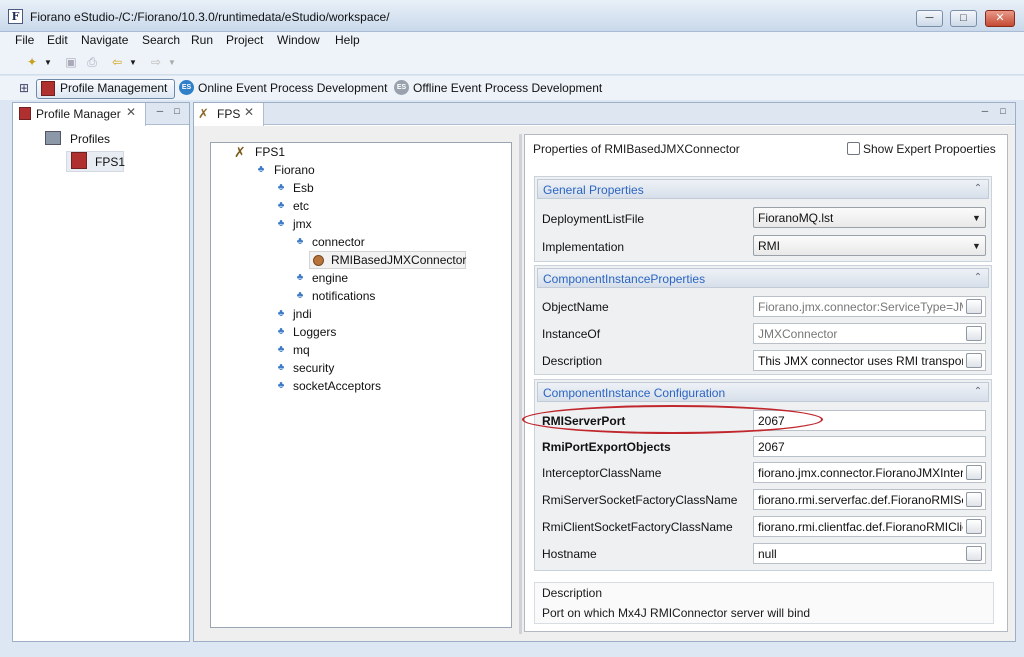 Image resolution: width=1024 pixels, height=657 pixels. I want to click on new-dropdown-icon: ▼, so click(48, 62).